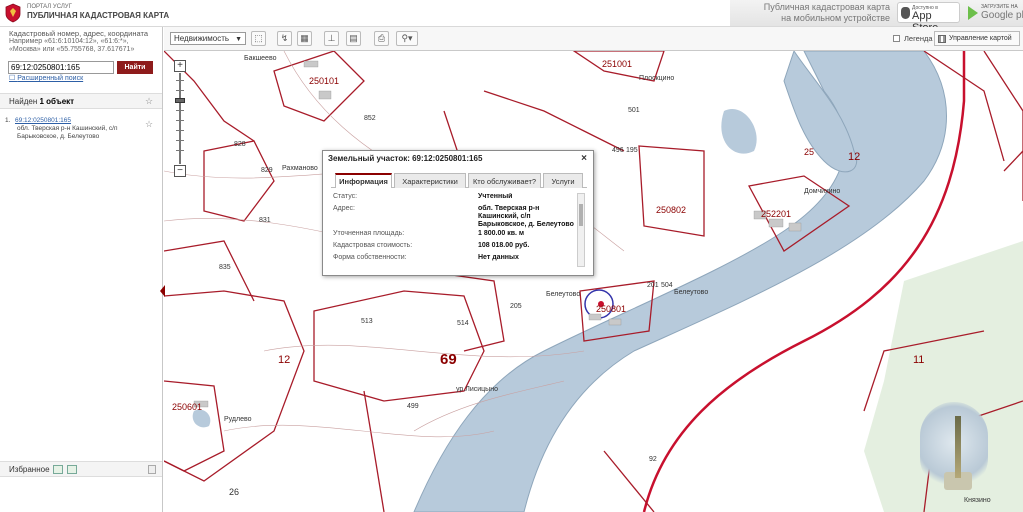 This screenshot has height=512, width=1023. Describe the element at coordinates (495, 196) in the screenshot. I see `info-value: Учтенный` at that location.